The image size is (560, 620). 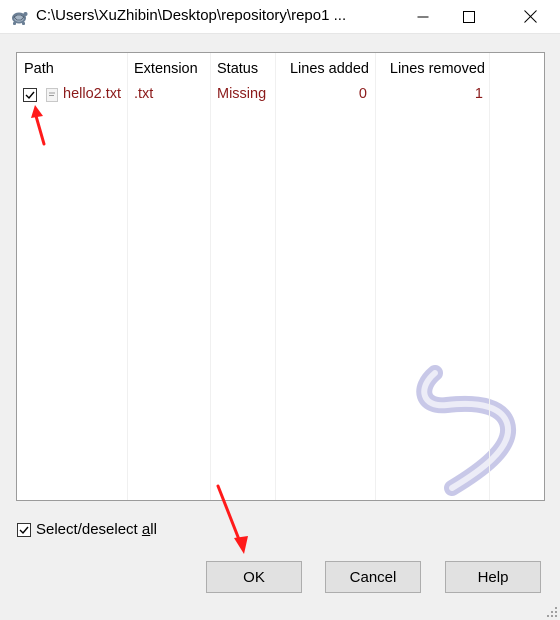 What do you see at coordinates (362, 94) in the screenshot?
I see `row-lines-added: 0` at bounding box center [362, 94].